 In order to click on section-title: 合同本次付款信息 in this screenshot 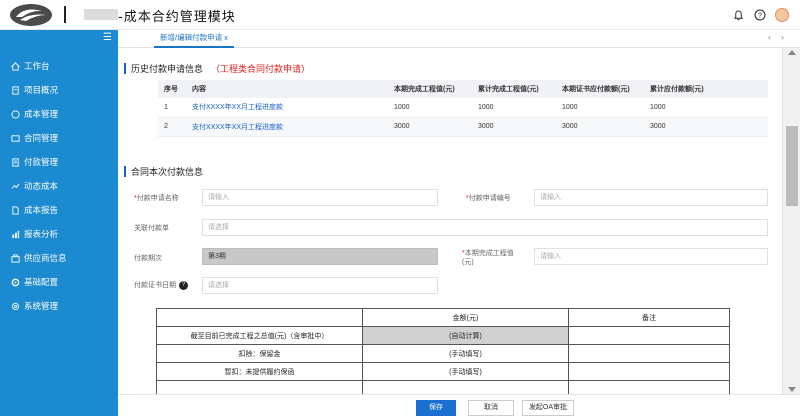, I will do `click(167, 171)`.